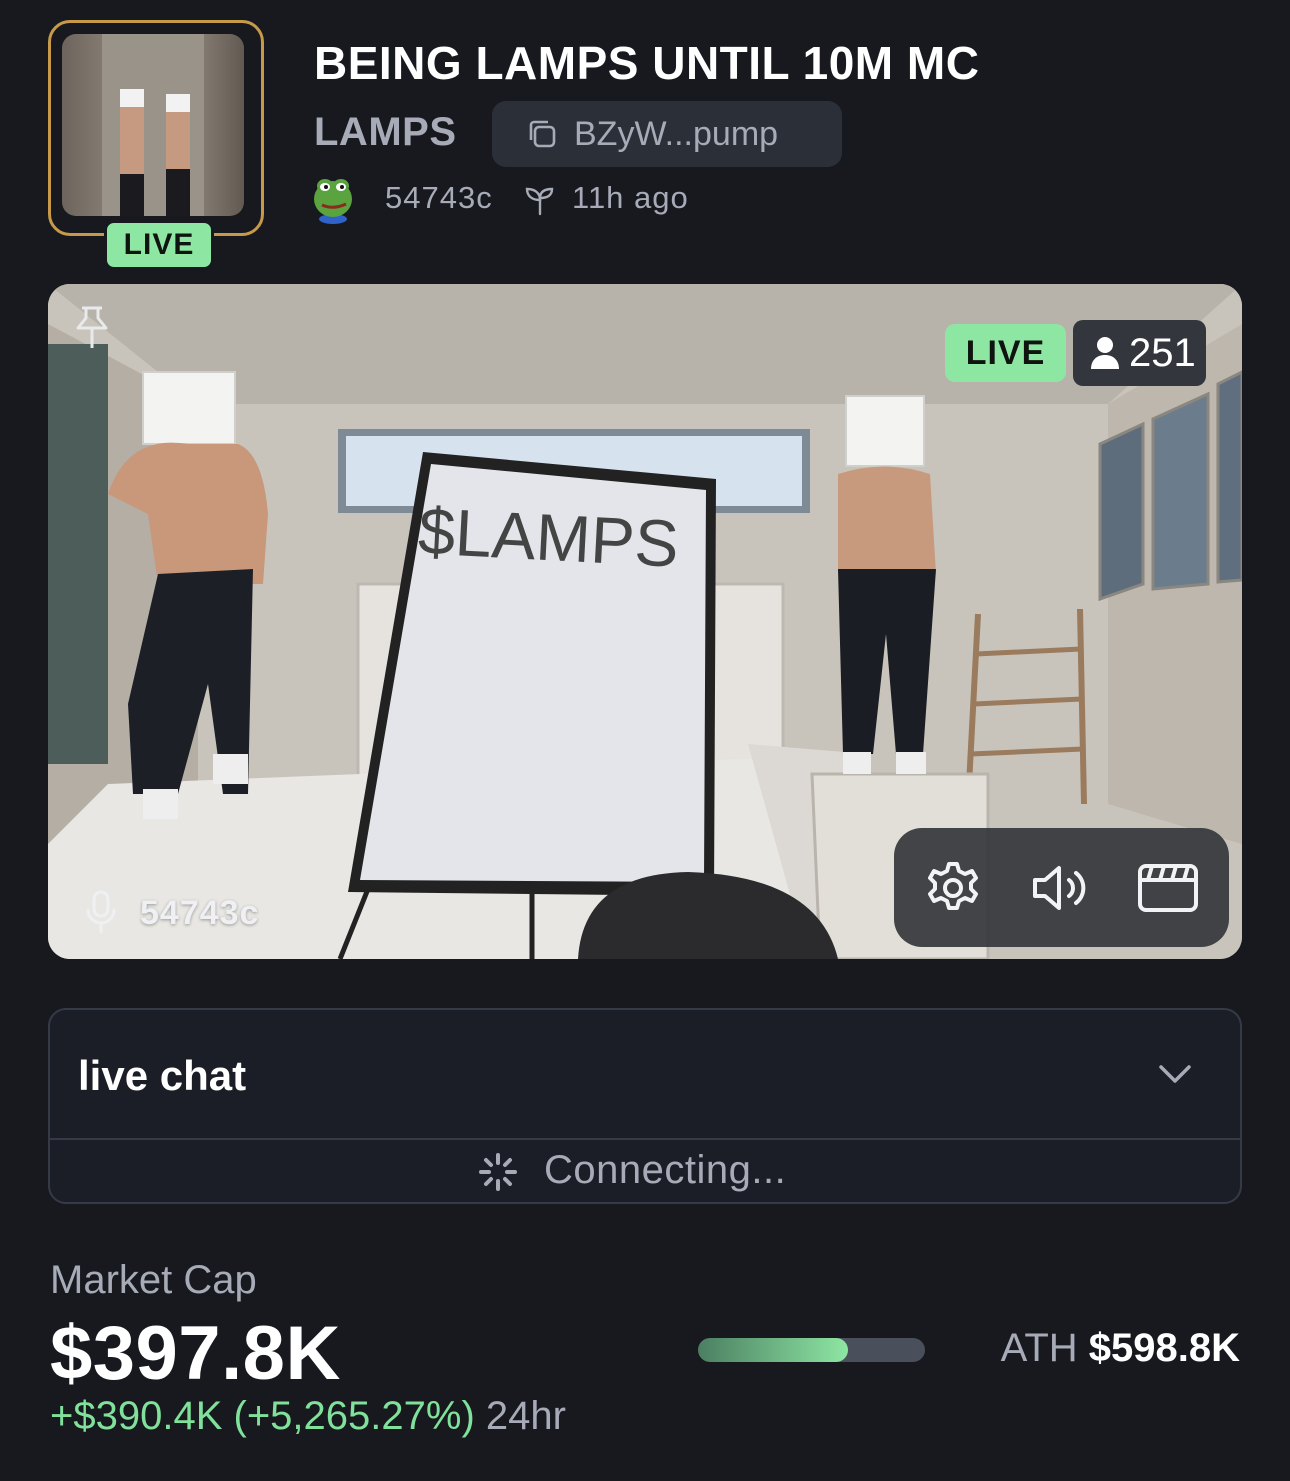 Image resolution: width=1290 pixels, height=1481 pixels. I want to click on market-cap-change: +$390.4K (+5,265.27%) 24hr, so click(308, 1416).